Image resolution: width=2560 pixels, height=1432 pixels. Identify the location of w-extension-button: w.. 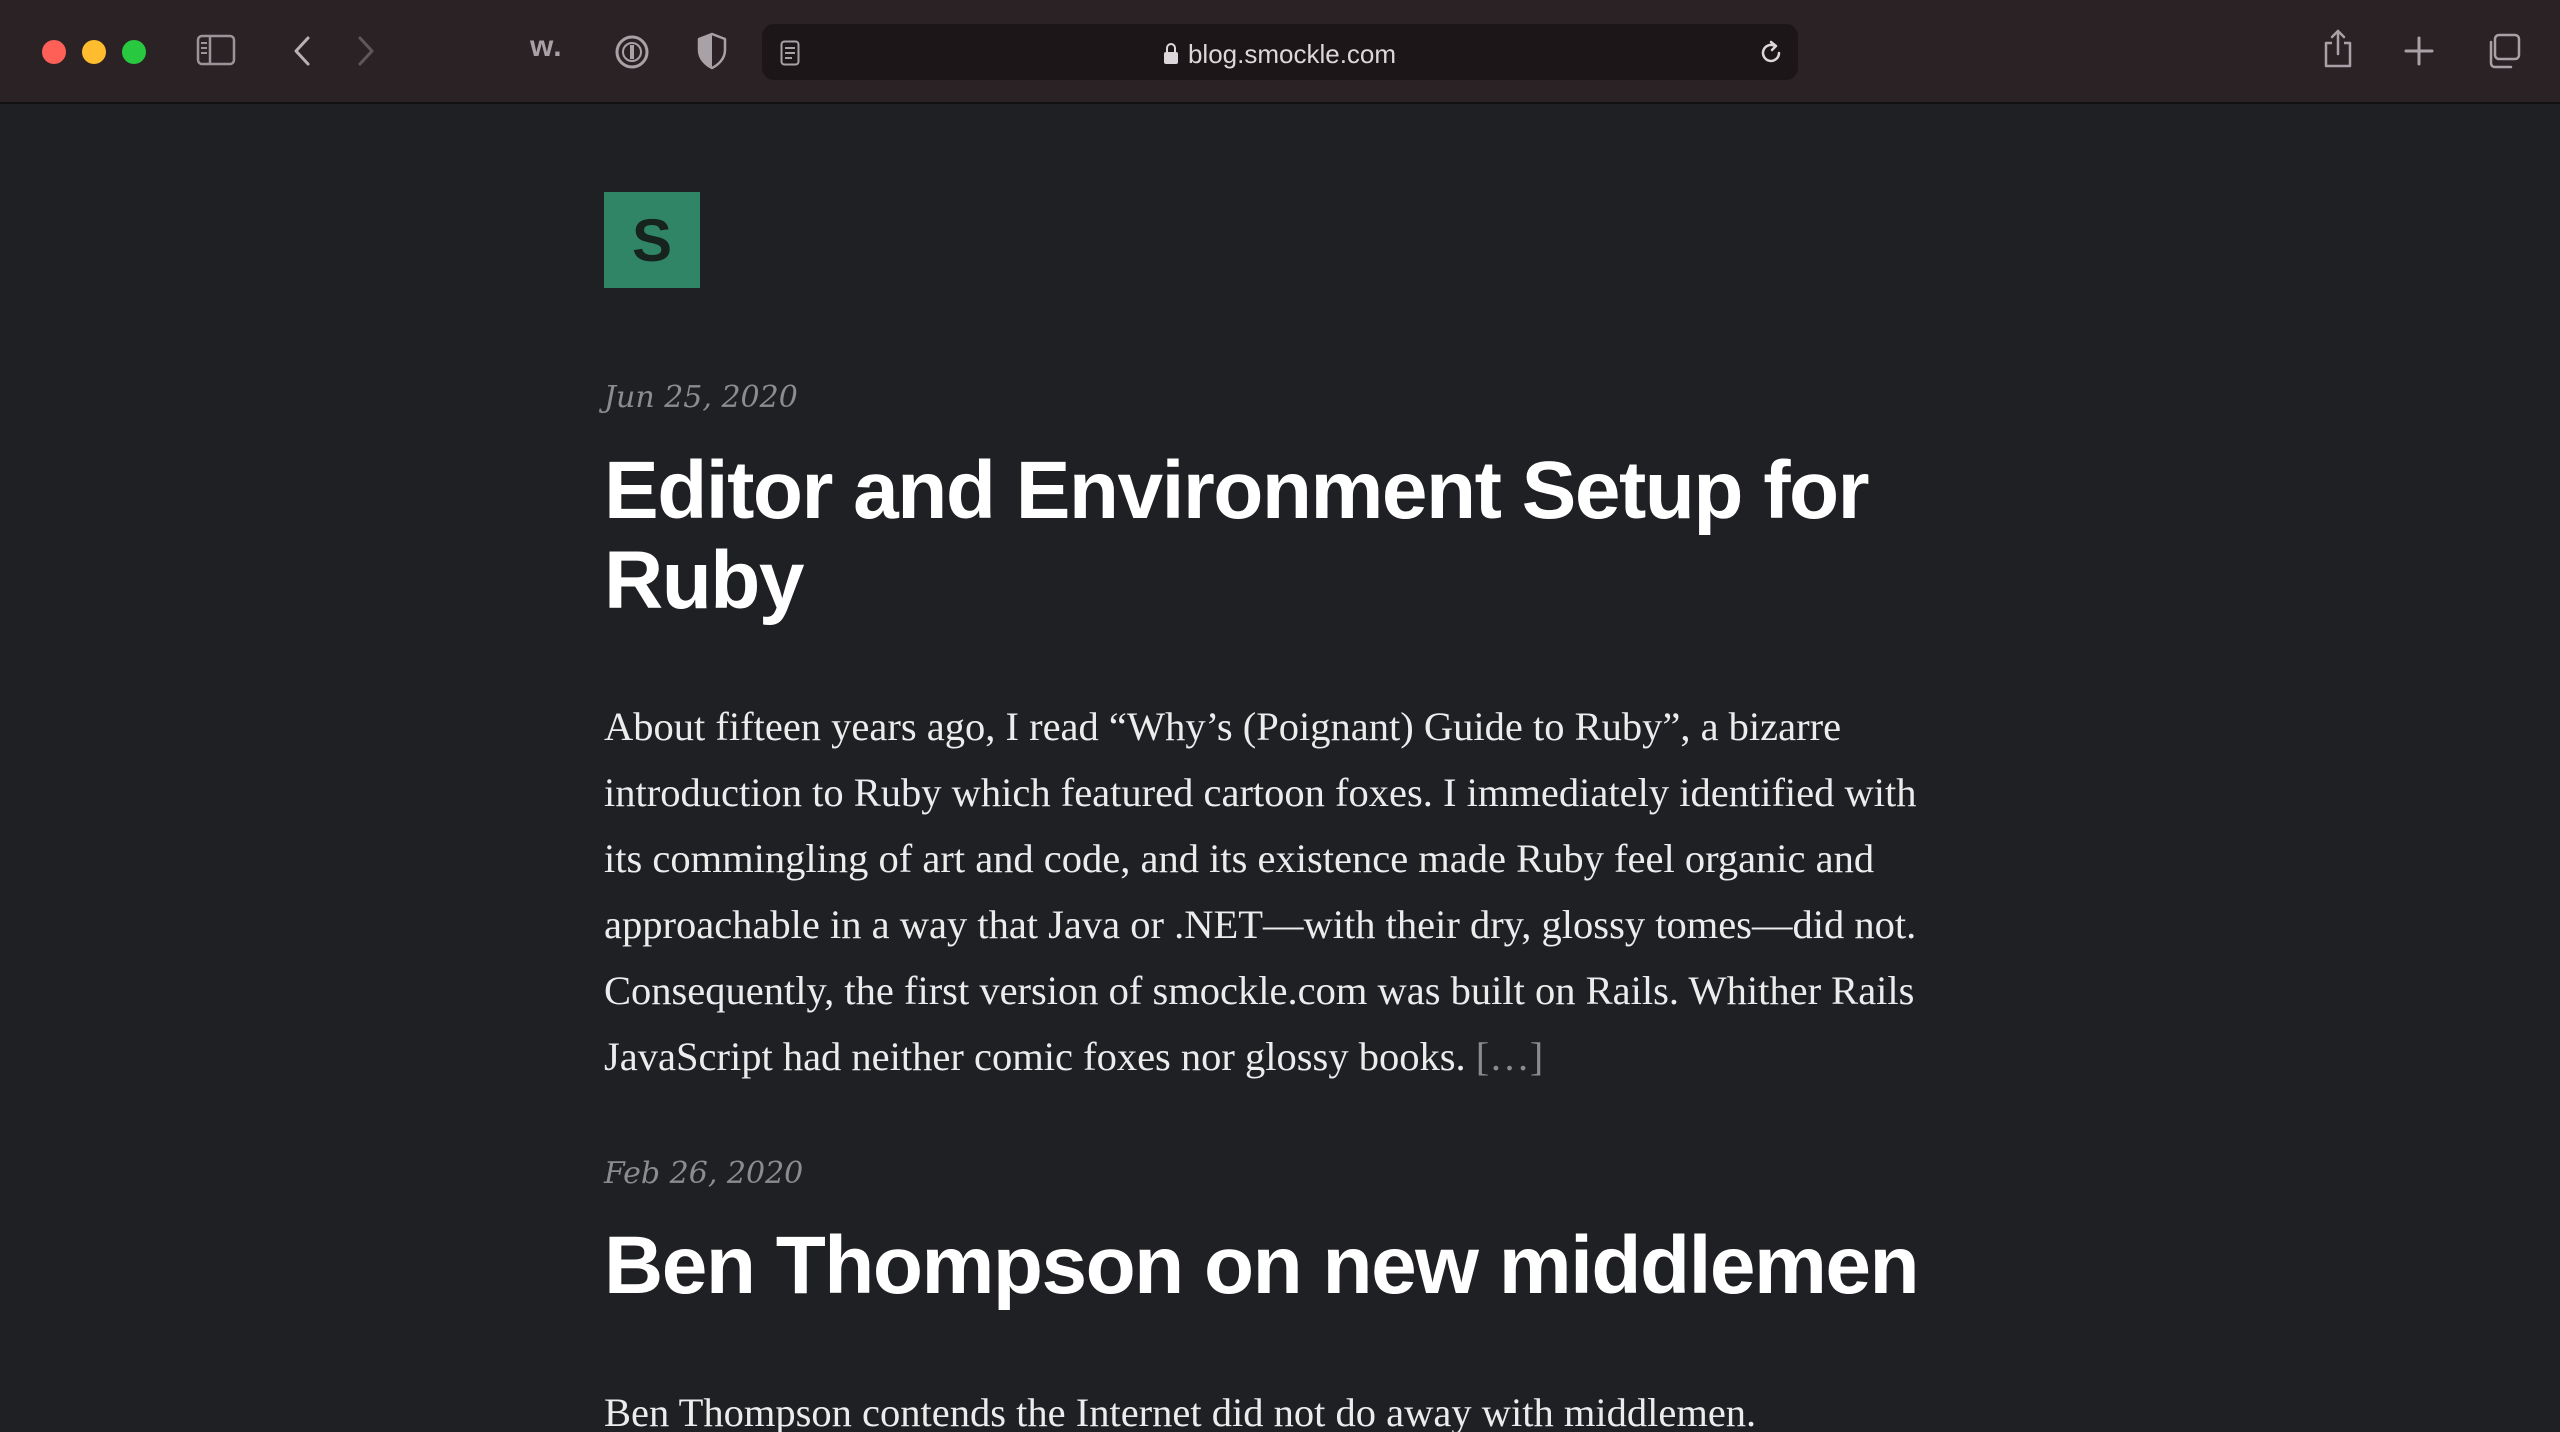
(546, 47).